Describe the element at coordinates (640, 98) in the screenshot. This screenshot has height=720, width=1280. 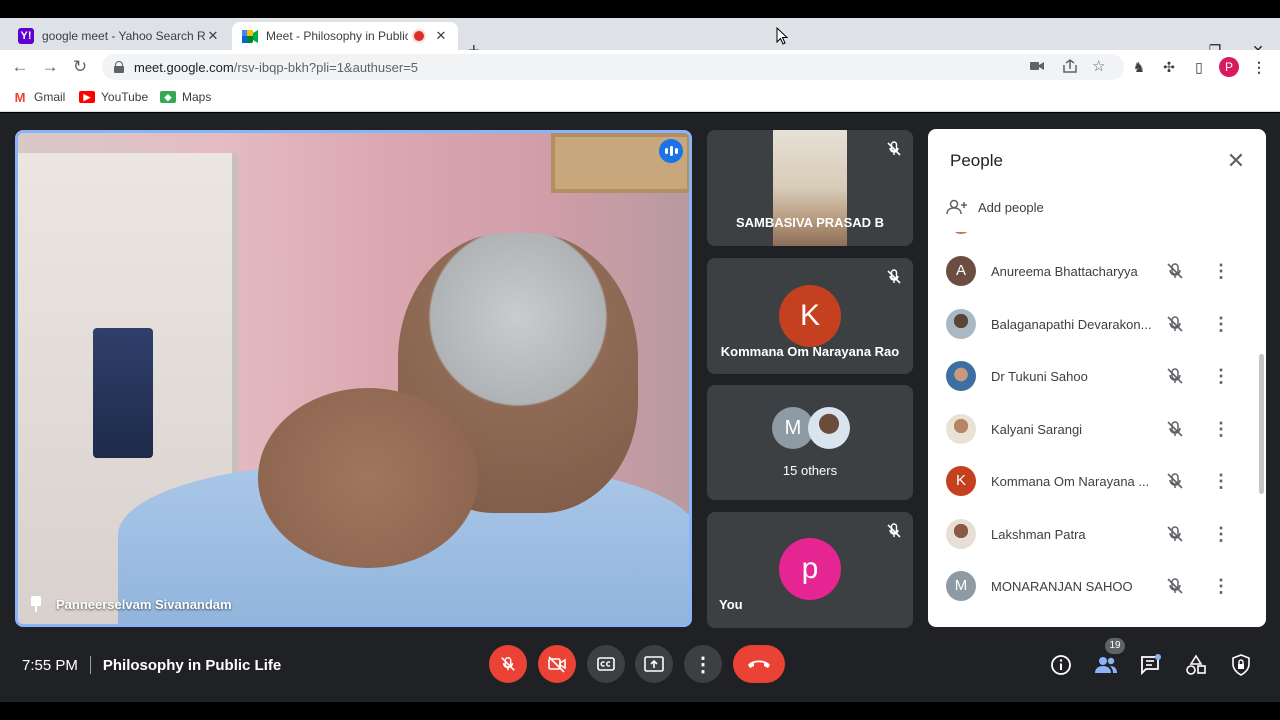
I see `bookmarks-bar: M Gmail ▶ YouTube ◆ Maps` at that location.